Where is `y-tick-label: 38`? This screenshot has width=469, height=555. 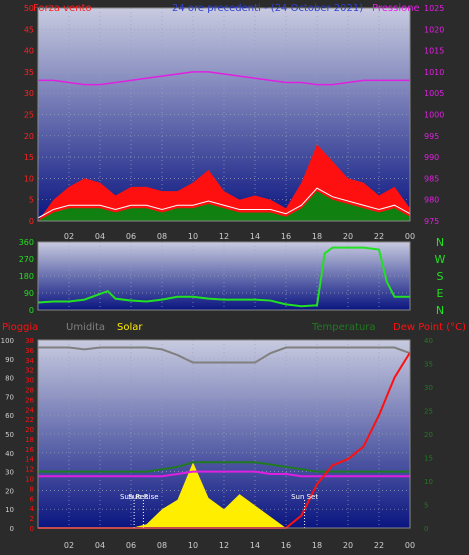 y-tick-label: 38 is located at coordinates (29, 341).